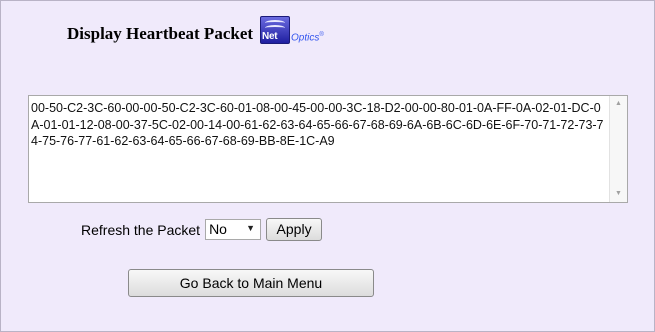  I want to click on page-title: Display Heartbeat Packet, so click(160, 33).